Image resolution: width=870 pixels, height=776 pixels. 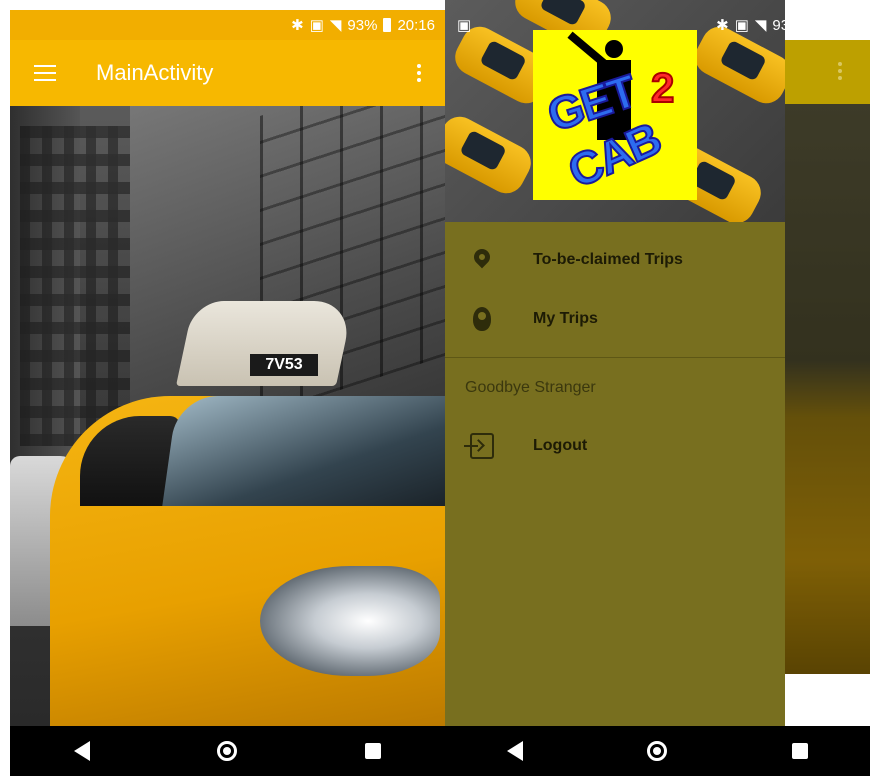 What do you see at coordinates (227, 73) in the screenshot?
I see `app-bar: MainActivity` at bounding box center [227, 73].